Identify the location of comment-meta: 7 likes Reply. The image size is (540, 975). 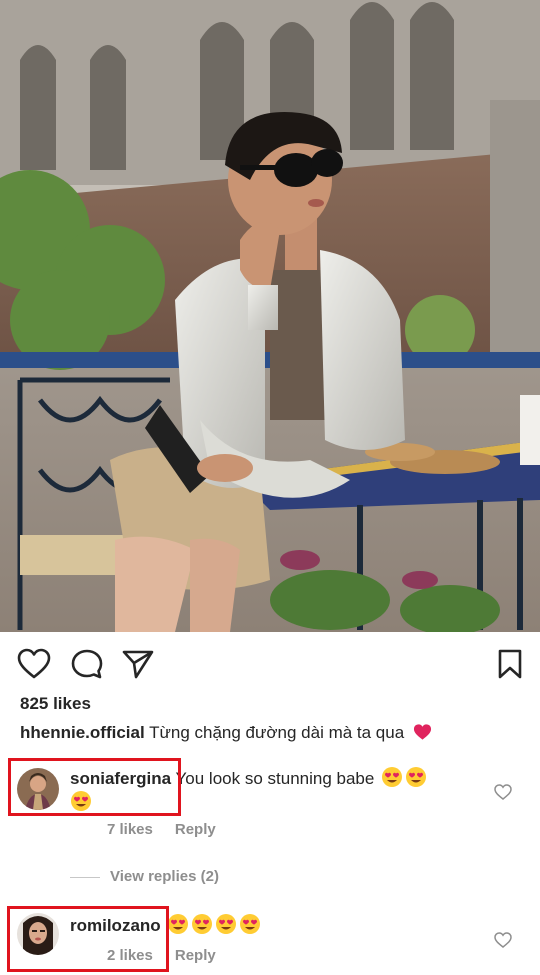
(172, 829).